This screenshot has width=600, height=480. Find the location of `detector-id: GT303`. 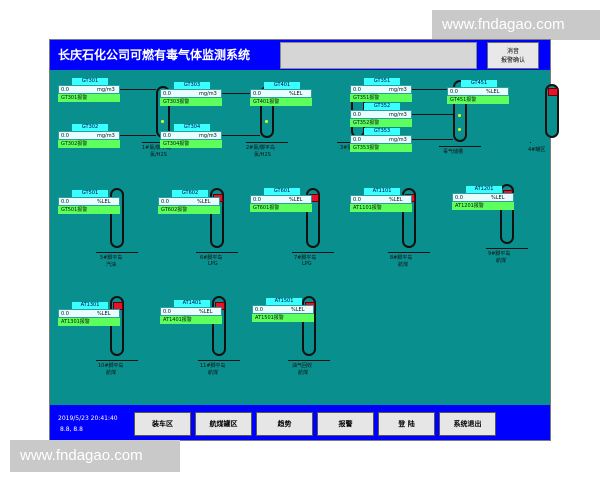

detector-id: GT303 is located at coordinates (192, 85).